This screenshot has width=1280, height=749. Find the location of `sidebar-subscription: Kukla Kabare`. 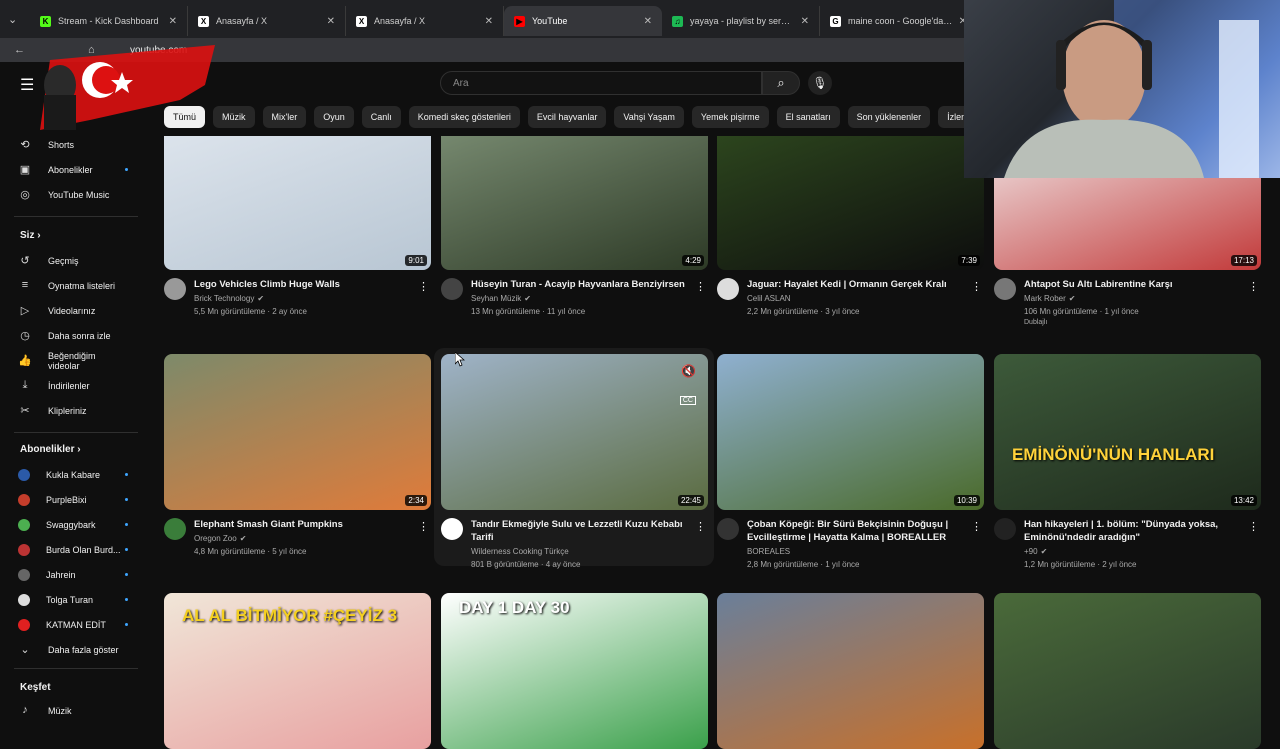

sidebar-subscription: Kukla Kabare is located at coordinates (73, 475).